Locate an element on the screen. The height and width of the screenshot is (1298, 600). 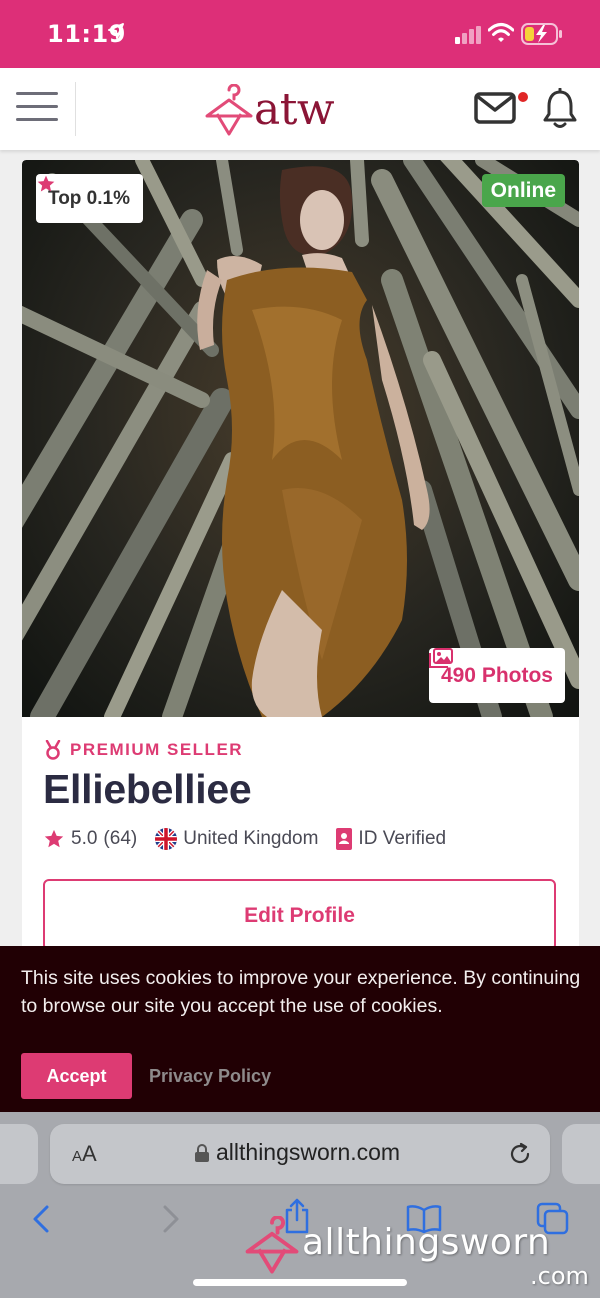
address-bar: AA allthingsworn.com is located at coordinates (300, 1154).